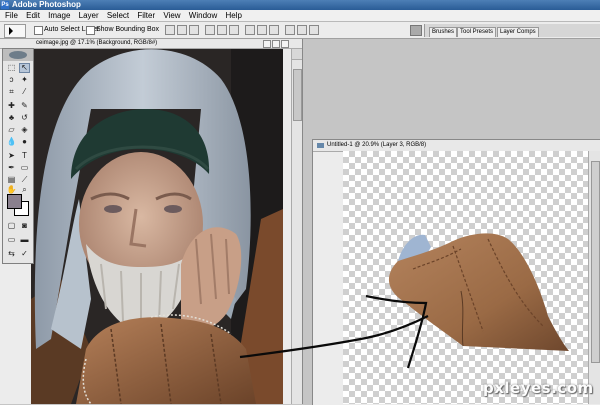  Describe the element at coordinates (443, 32) in the screenshot. I see `tab-brushes: Brushes` at that location.